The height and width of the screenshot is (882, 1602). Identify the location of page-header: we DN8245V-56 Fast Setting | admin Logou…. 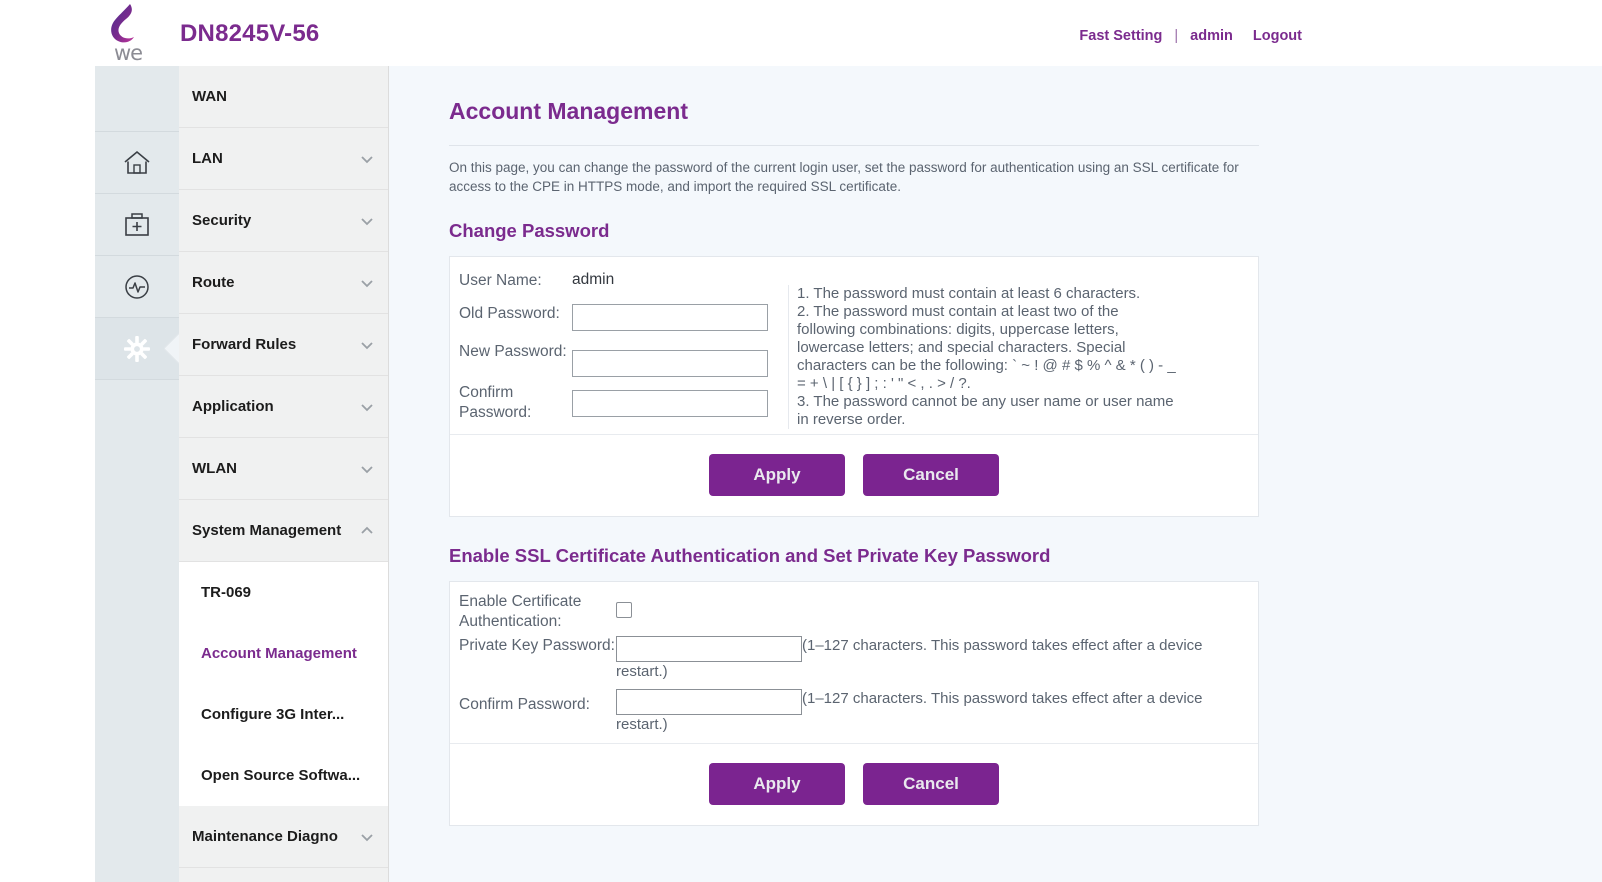
(801, 33).